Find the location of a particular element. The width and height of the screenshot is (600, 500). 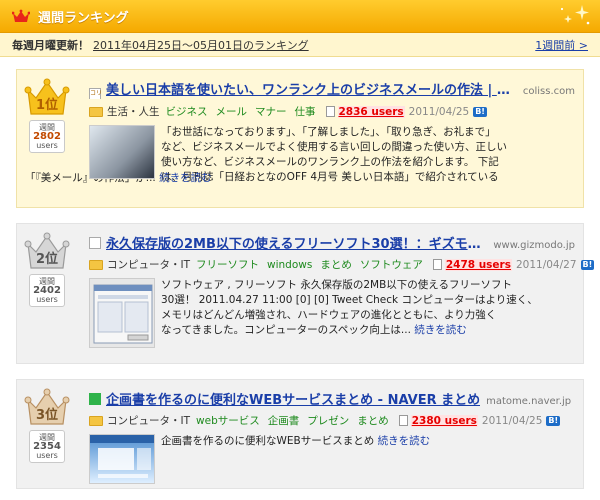

weekly-users-count: 2354 is located at coordinates (47, 446).